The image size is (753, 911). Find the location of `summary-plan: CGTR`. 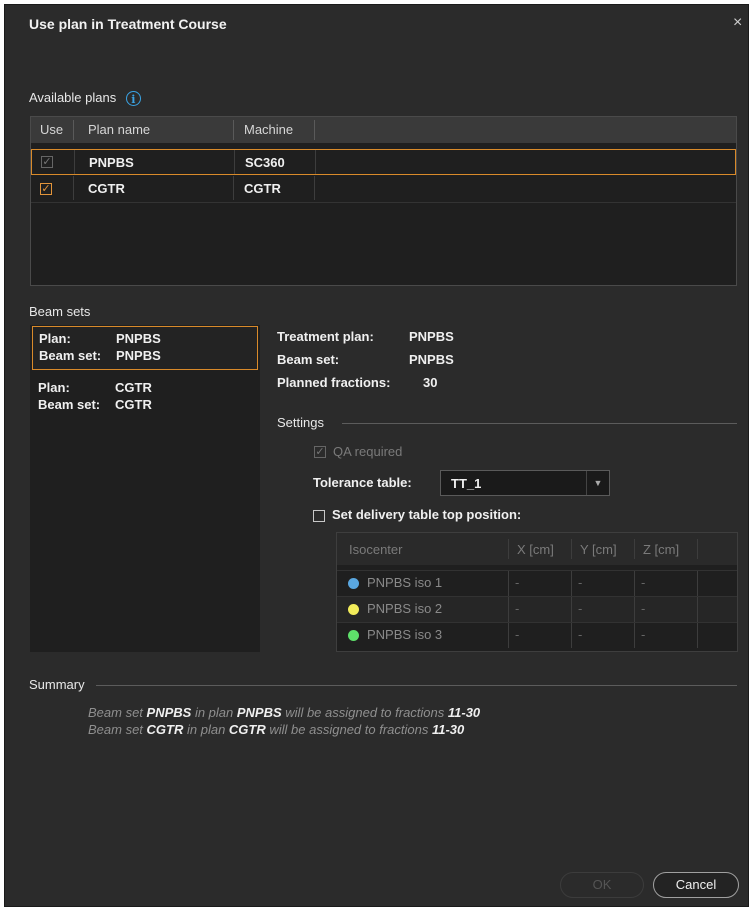

summary-plan: CGTR is located at coordinates (247, 729).